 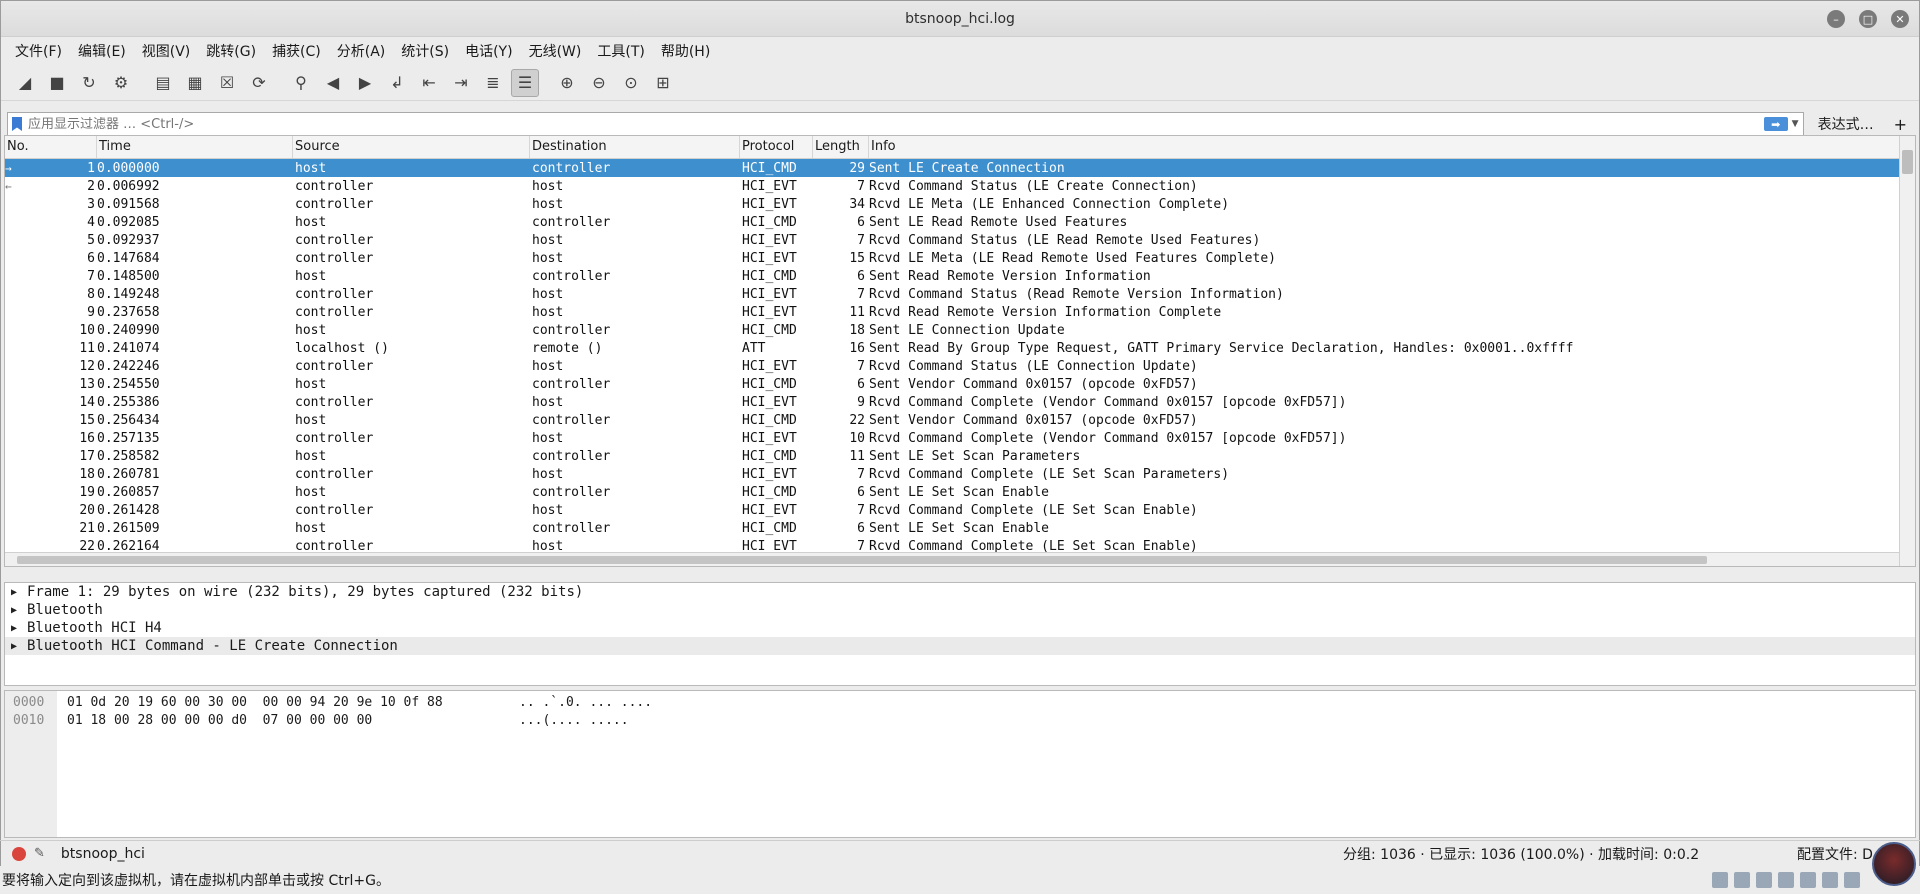 I want to click on stop-capture-icon: ■, so click(x=57, y=83).